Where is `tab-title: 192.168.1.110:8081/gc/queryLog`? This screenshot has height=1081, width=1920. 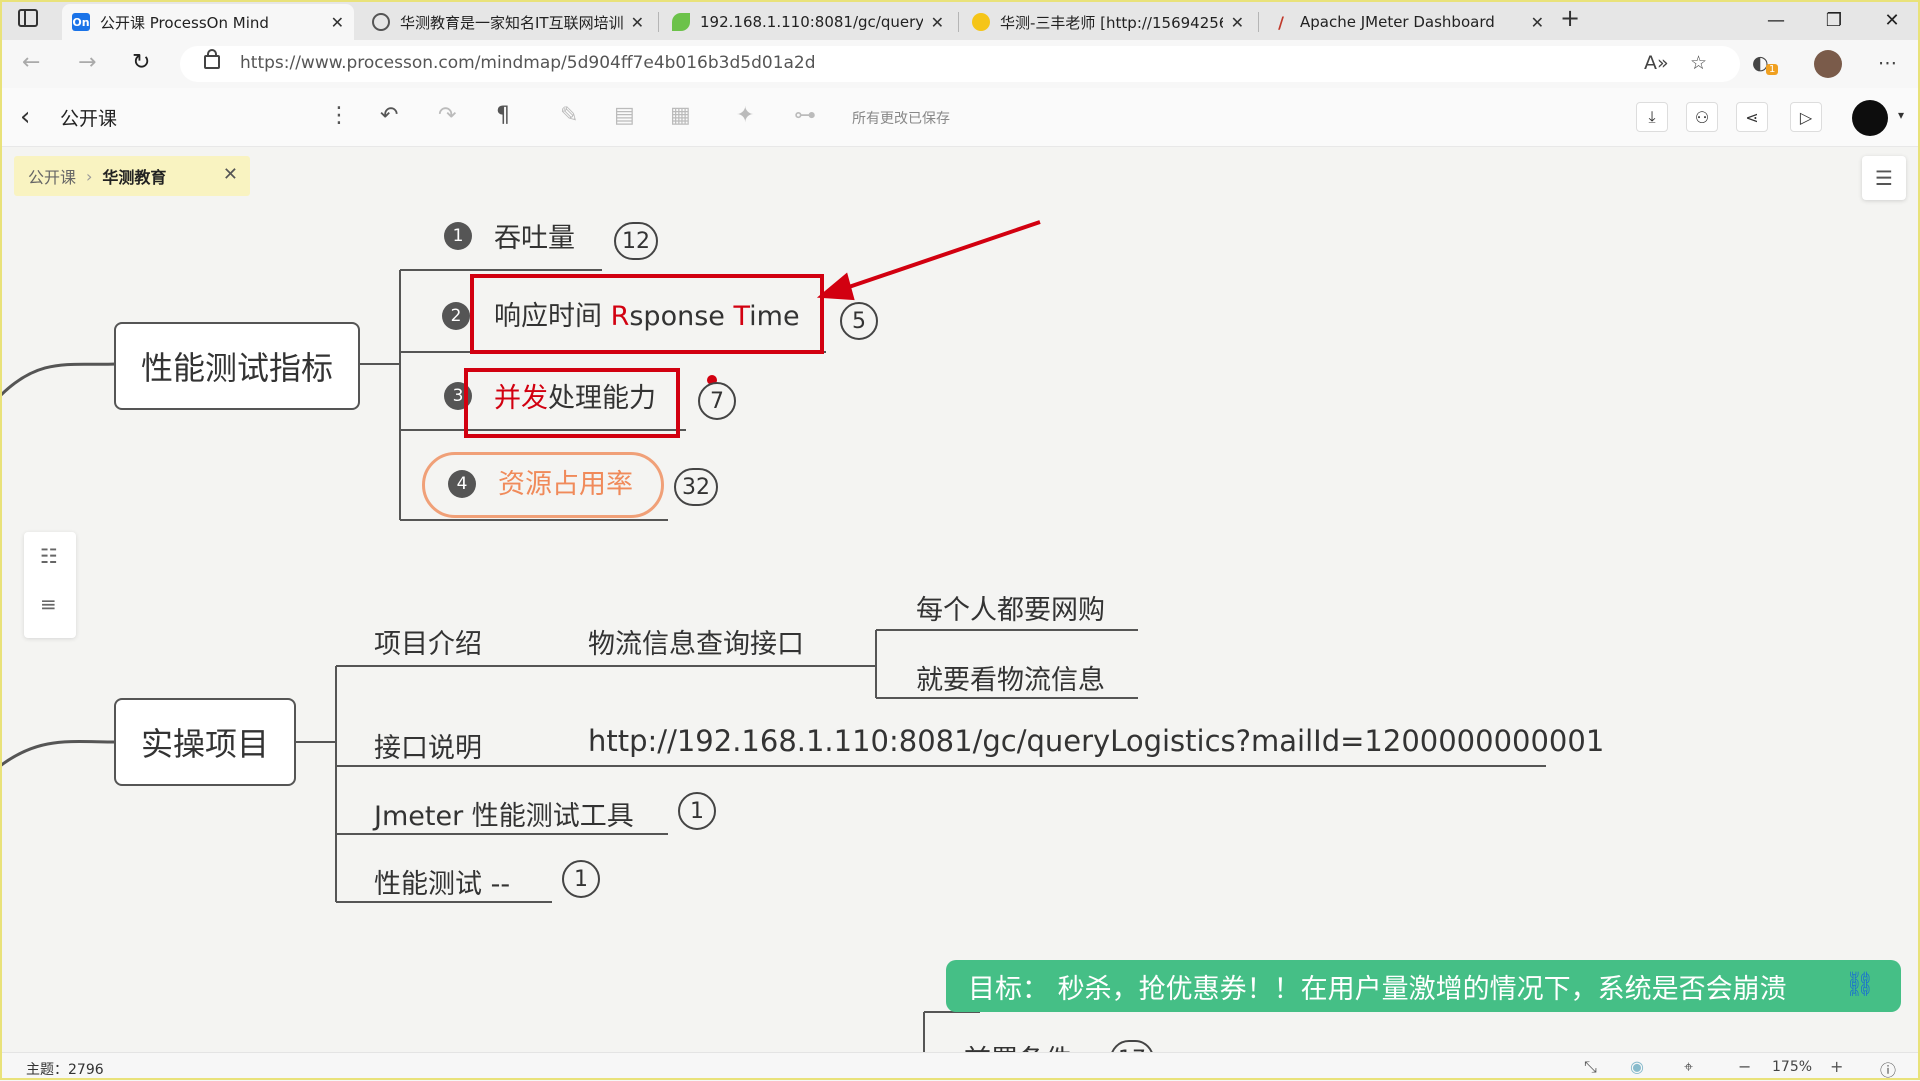 tab-title: 192.168.1.110:8081/gc/queryLog is located at coordinates (811, 22).